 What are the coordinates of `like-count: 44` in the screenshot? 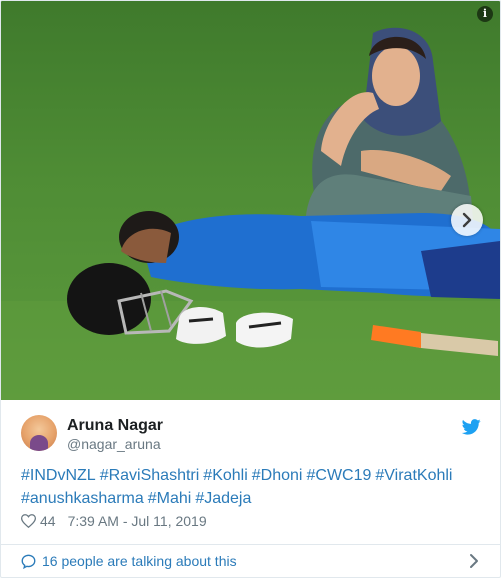 It's located at (48, 521).